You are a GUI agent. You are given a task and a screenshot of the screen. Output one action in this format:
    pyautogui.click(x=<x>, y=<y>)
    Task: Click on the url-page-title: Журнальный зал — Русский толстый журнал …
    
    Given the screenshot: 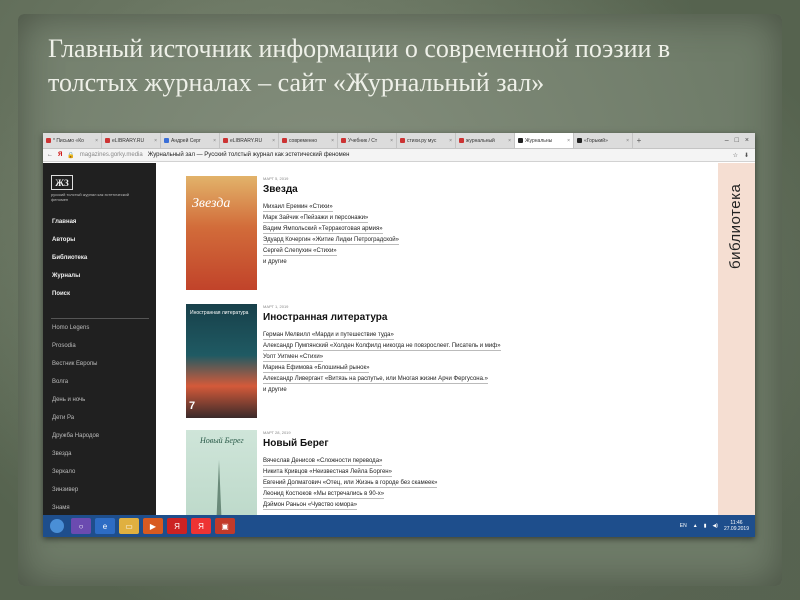 What is the action you would take?
    pyautogui.click(x=249, y=155)
    